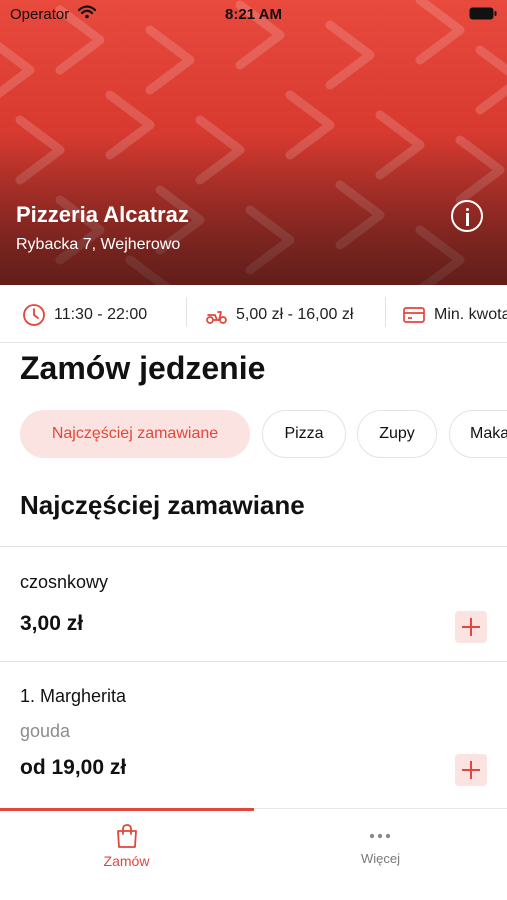 Image resolution: width=507 pixels, height=900 pixels. What do you see at coordinates (34, 315) in the screenshot?
I see `clock-icon` at bounding box center [34, 315].